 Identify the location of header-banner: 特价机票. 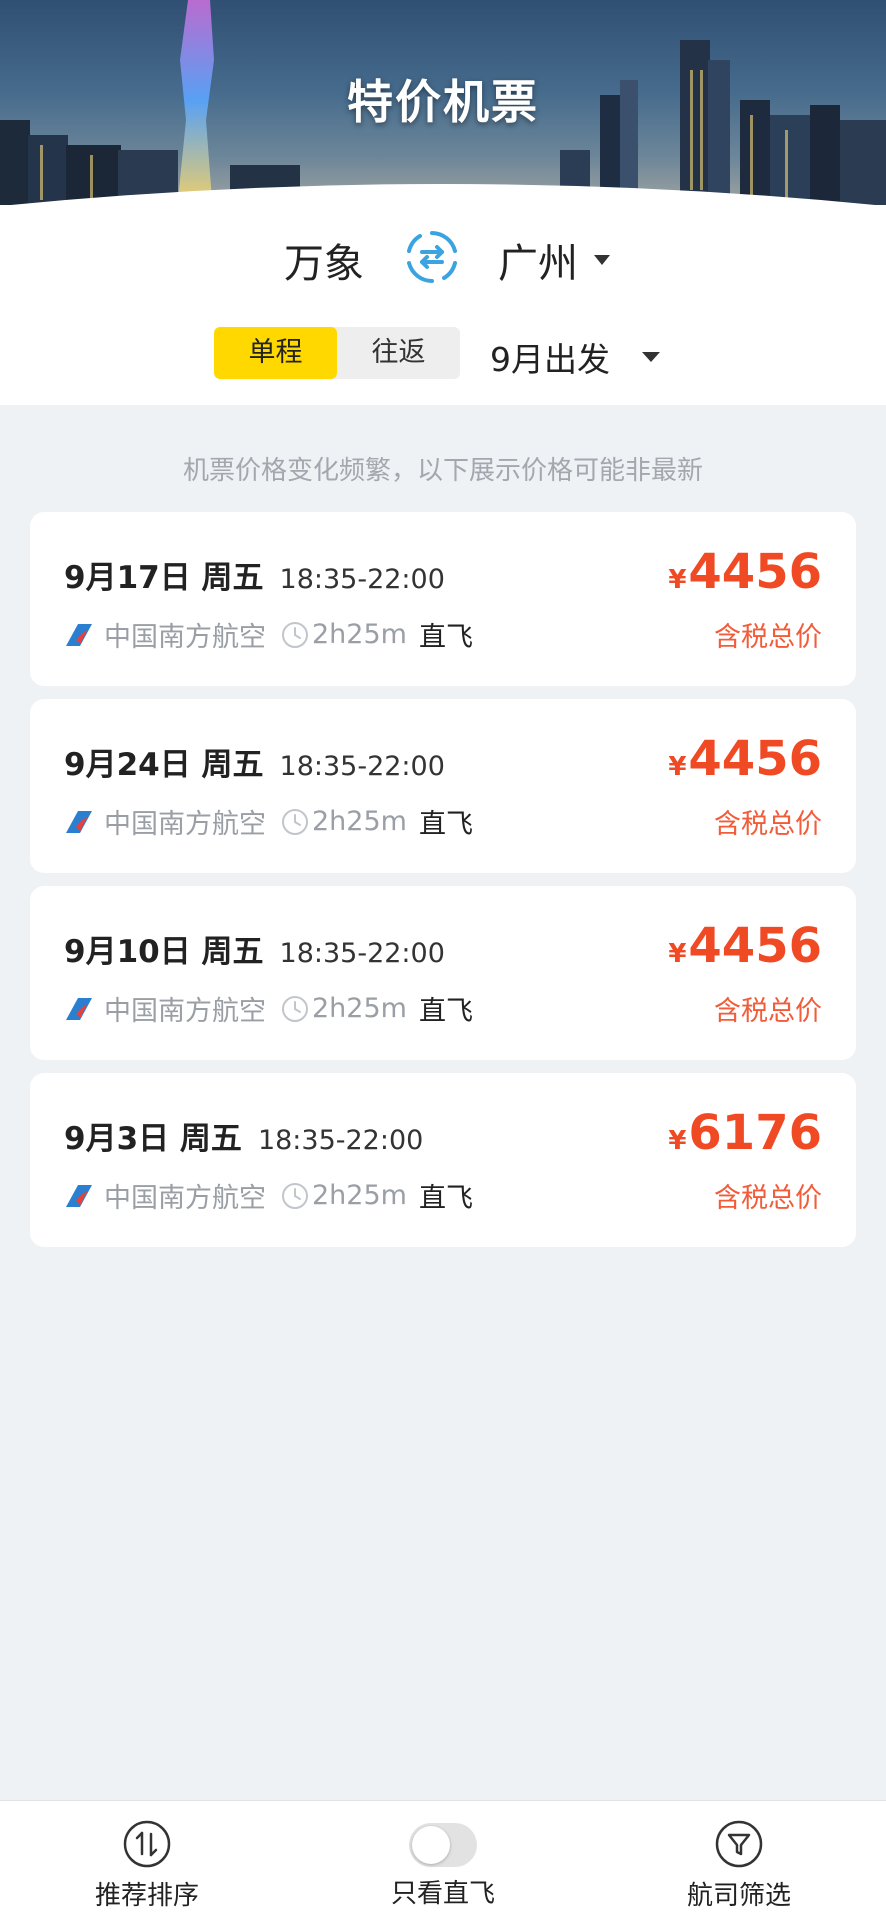
(443, 105).